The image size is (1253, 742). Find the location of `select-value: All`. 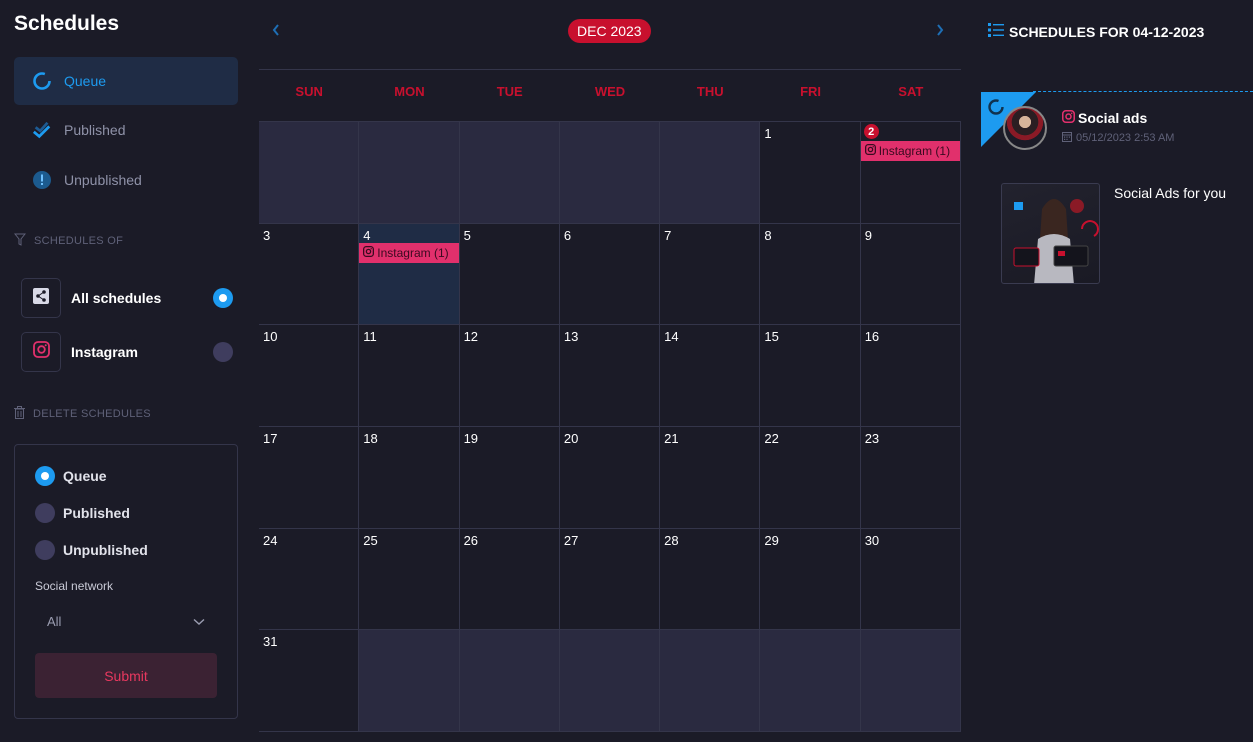

select-value: All is located at coordinates (54, 621).